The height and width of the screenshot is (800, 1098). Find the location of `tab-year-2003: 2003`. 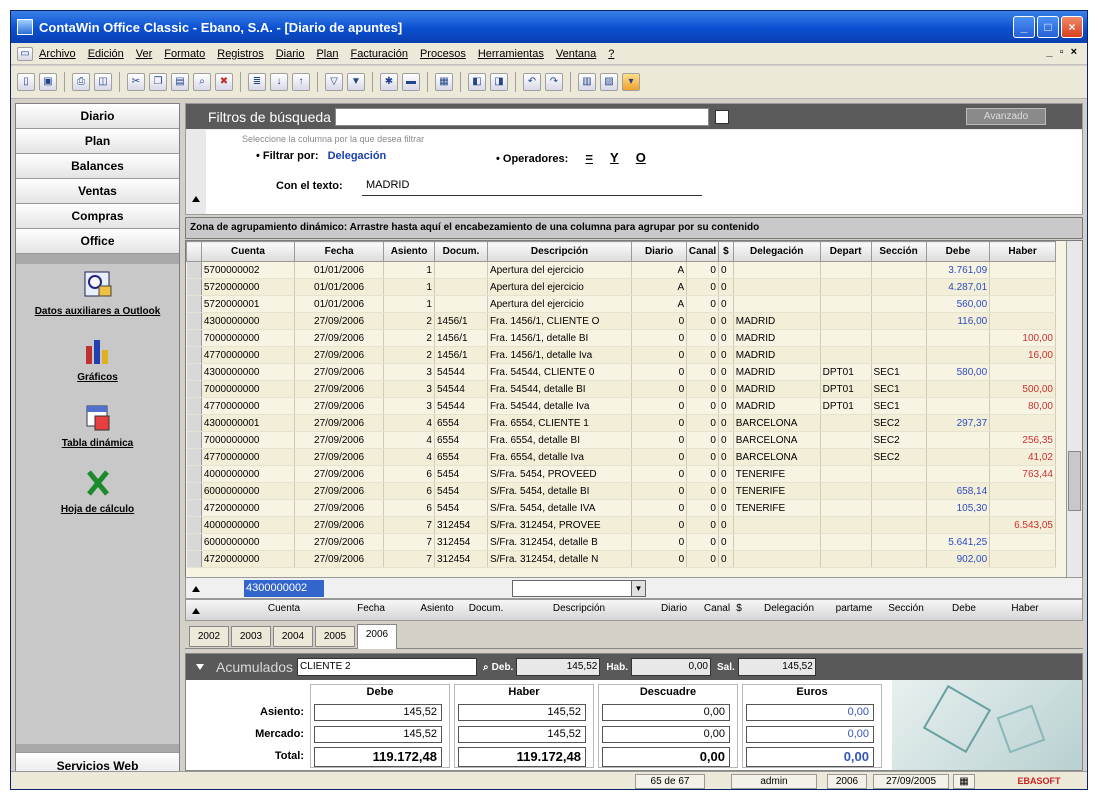

tab-year-2003: 2003 is located at coordinates (251, 636).